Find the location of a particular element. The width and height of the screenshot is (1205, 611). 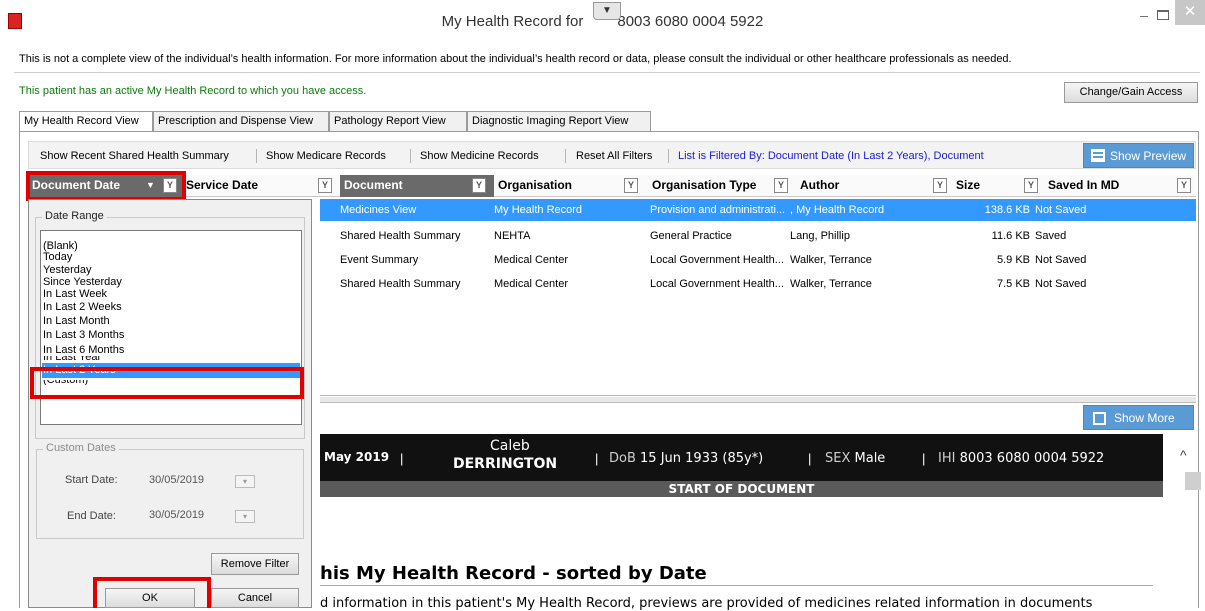

column-label: Document is located at coordinates (373, 185).